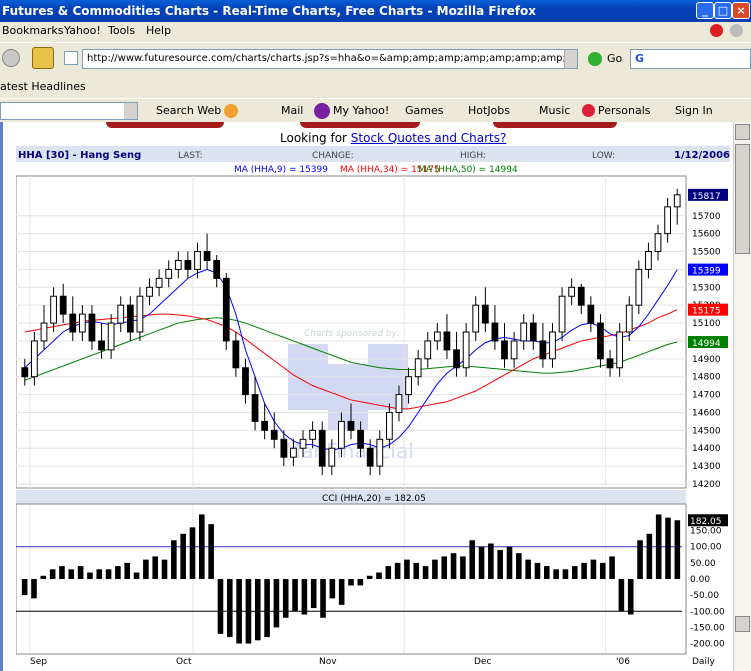  I want to click on scroll-thumb, so click(742, 199).